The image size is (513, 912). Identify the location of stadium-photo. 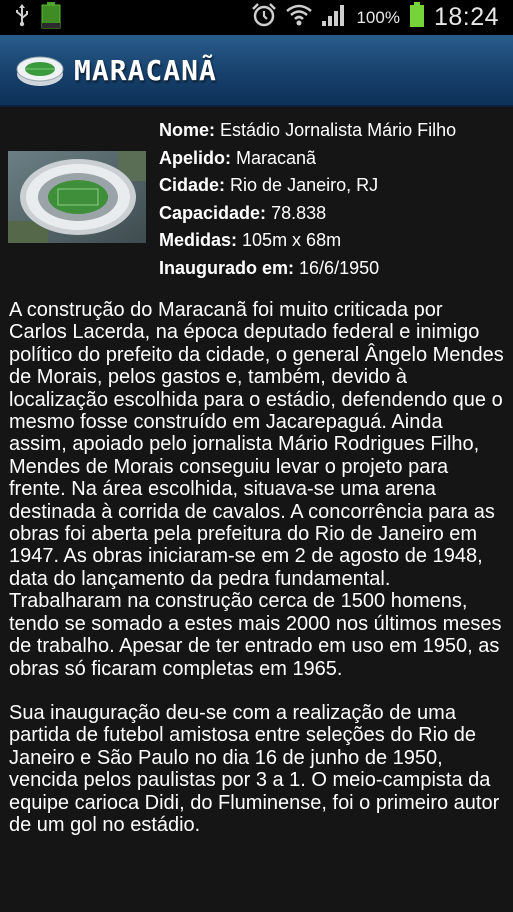
(77, 197).